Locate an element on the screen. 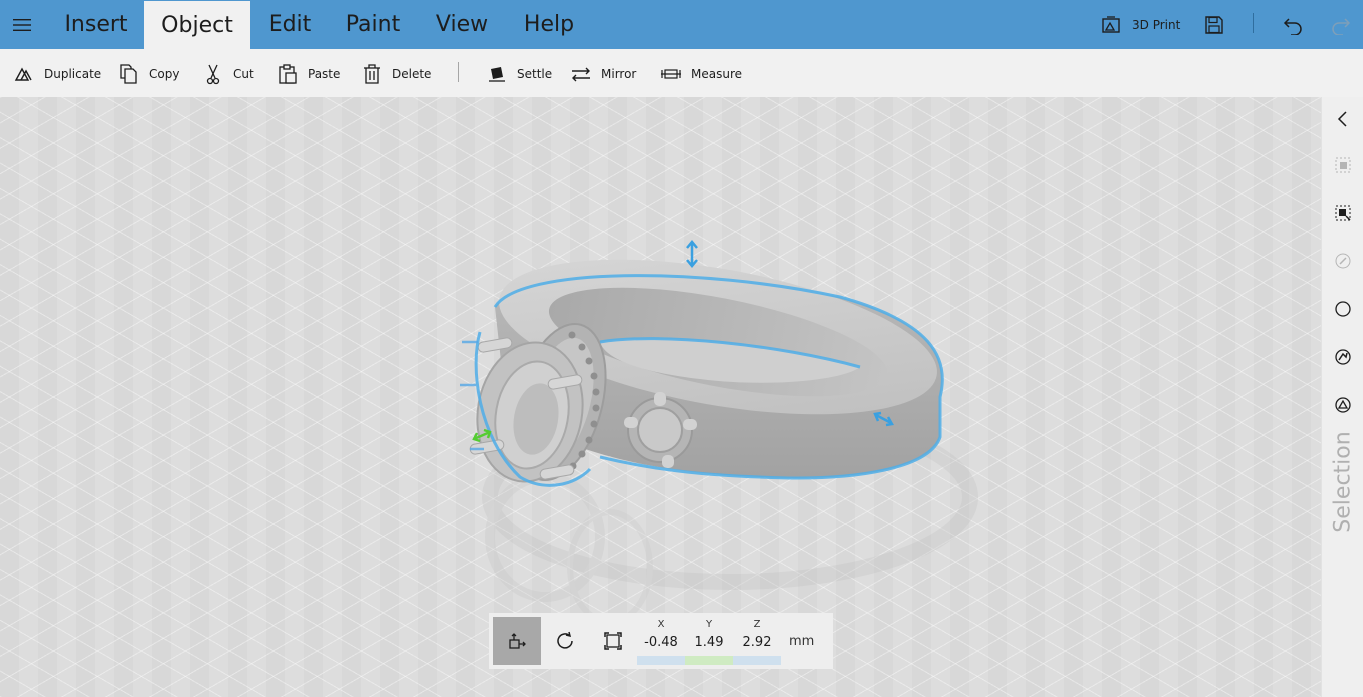 Image resolution: width=1363 pixels, height=697 pixels. print-3d-button: 3D Print is located at coordinates (1140, 24).